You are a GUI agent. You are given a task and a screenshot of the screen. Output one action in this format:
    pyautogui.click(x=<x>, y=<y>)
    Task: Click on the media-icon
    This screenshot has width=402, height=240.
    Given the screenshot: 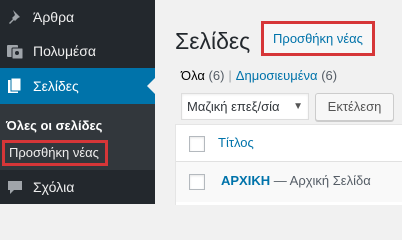 What is the action you would take?
    pyautogui.click(x=15, y=51)
    